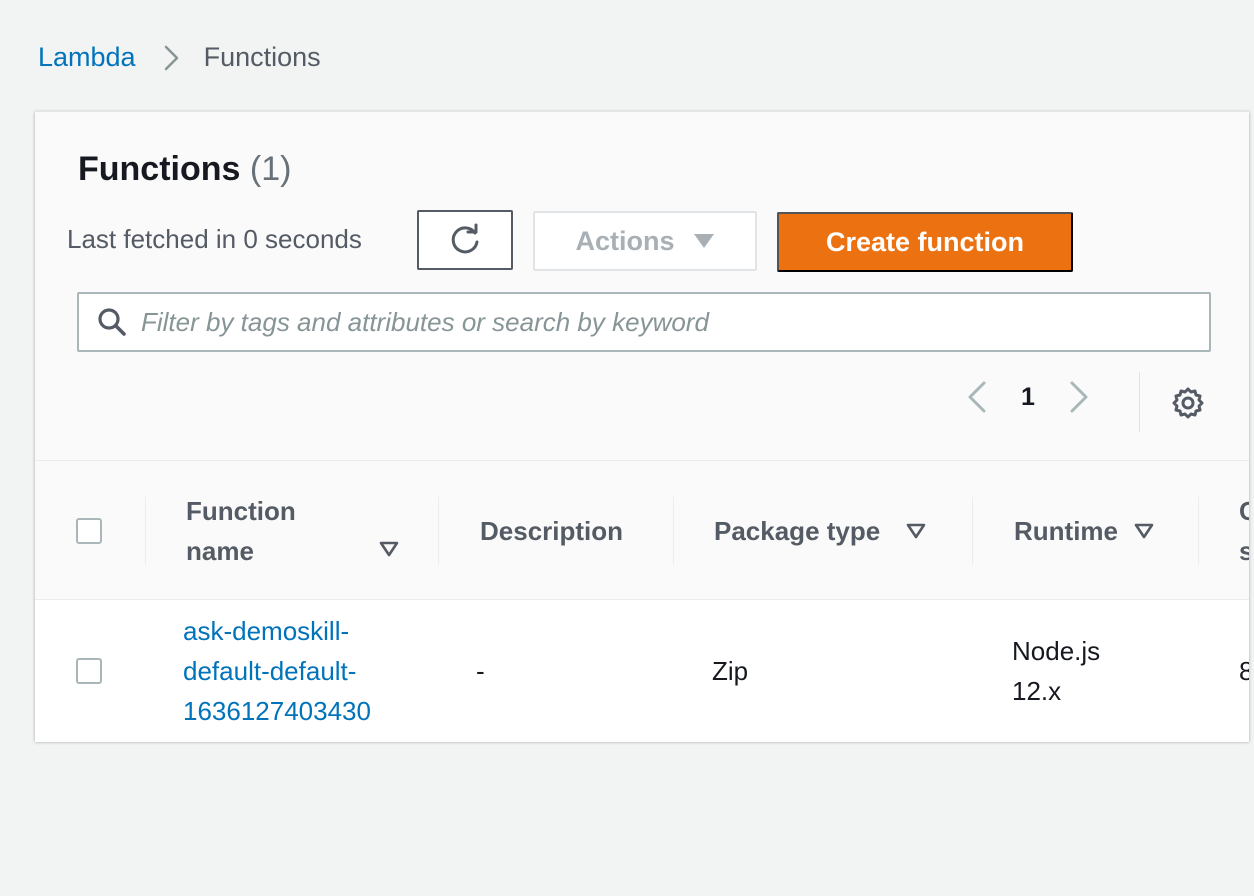 Image resolution: width=1254 pixels, height=896 pixels. I want to click on preferences-button, so click(1188, 403).